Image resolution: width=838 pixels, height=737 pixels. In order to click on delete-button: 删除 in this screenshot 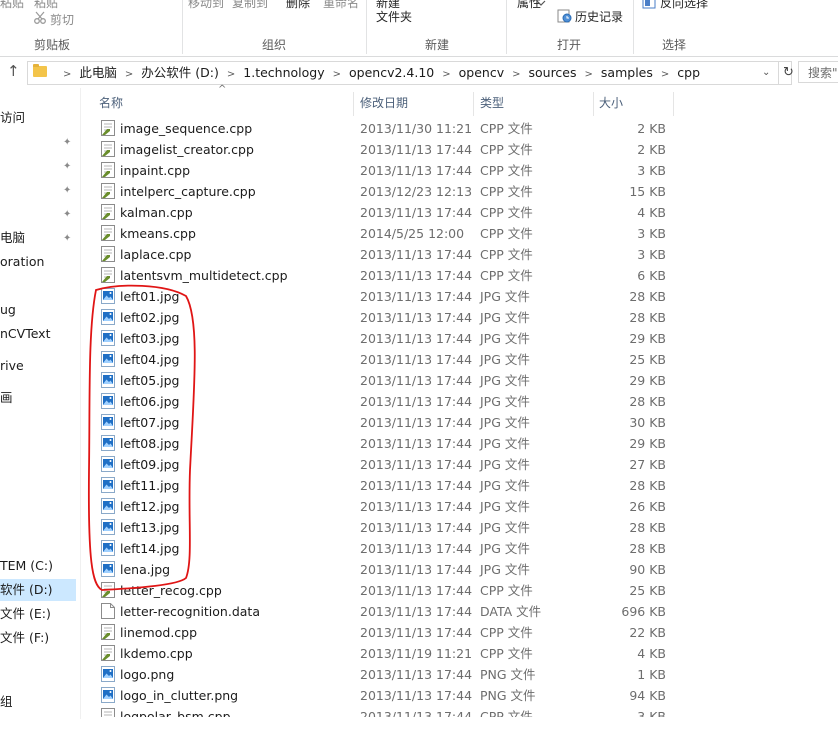, I will do `click(298, 5)`.